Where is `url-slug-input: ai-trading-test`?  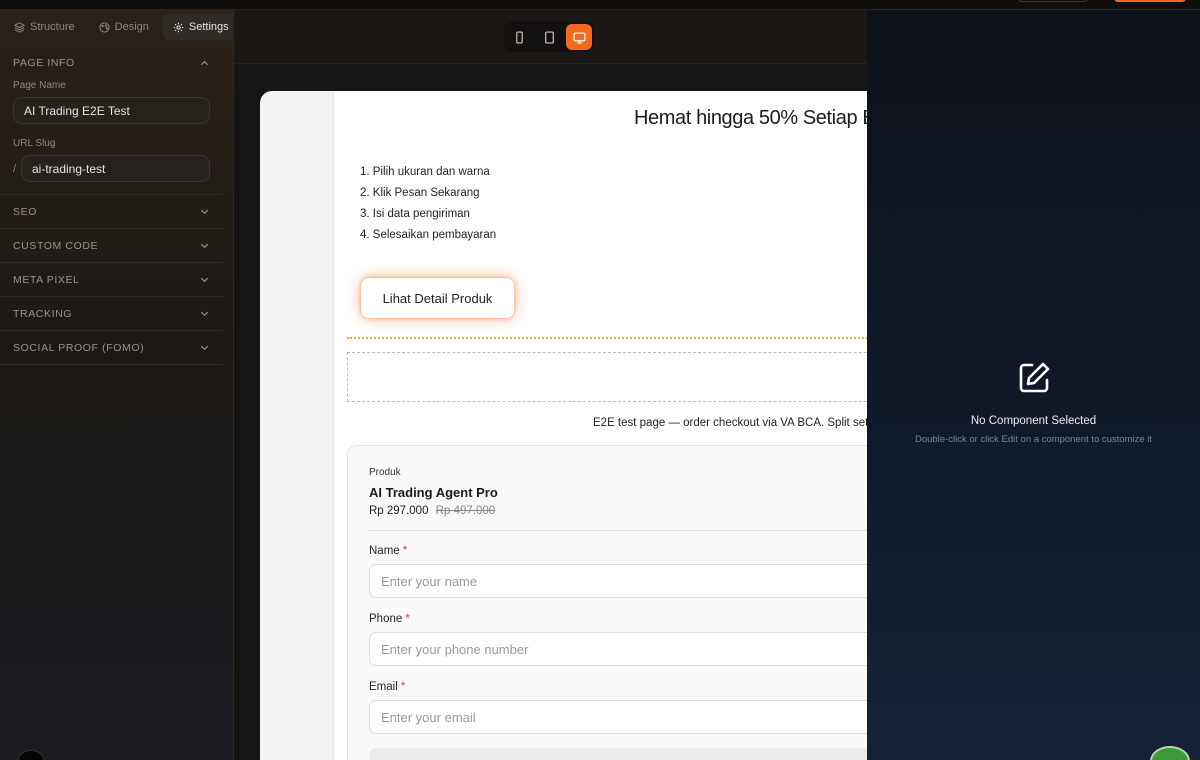
url-slug-input: ai-trading-test is located at coordinates (115, 168).